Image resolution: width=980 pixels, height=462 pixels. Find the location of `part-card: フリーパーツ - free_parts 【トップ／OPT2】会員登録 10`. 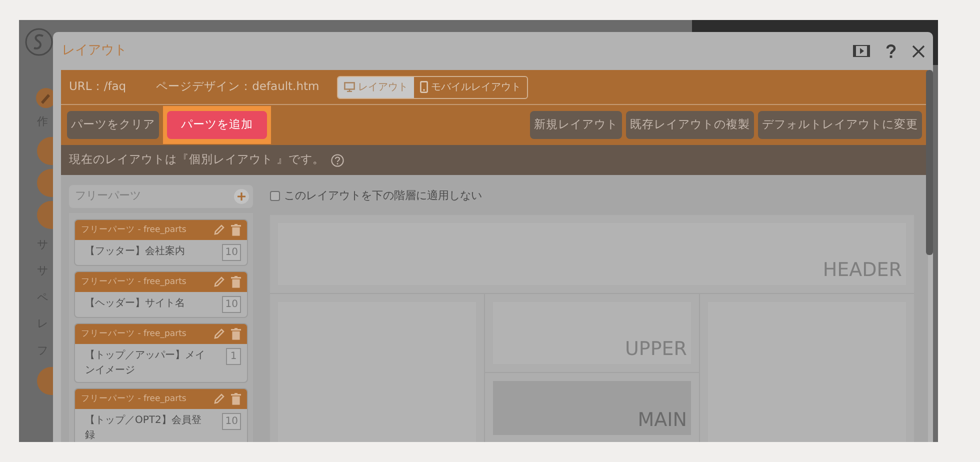

part-card: フリーパーツ - free_parts 【トップ／OPT2】会員登録 10 is located at coordinates (161, 415).